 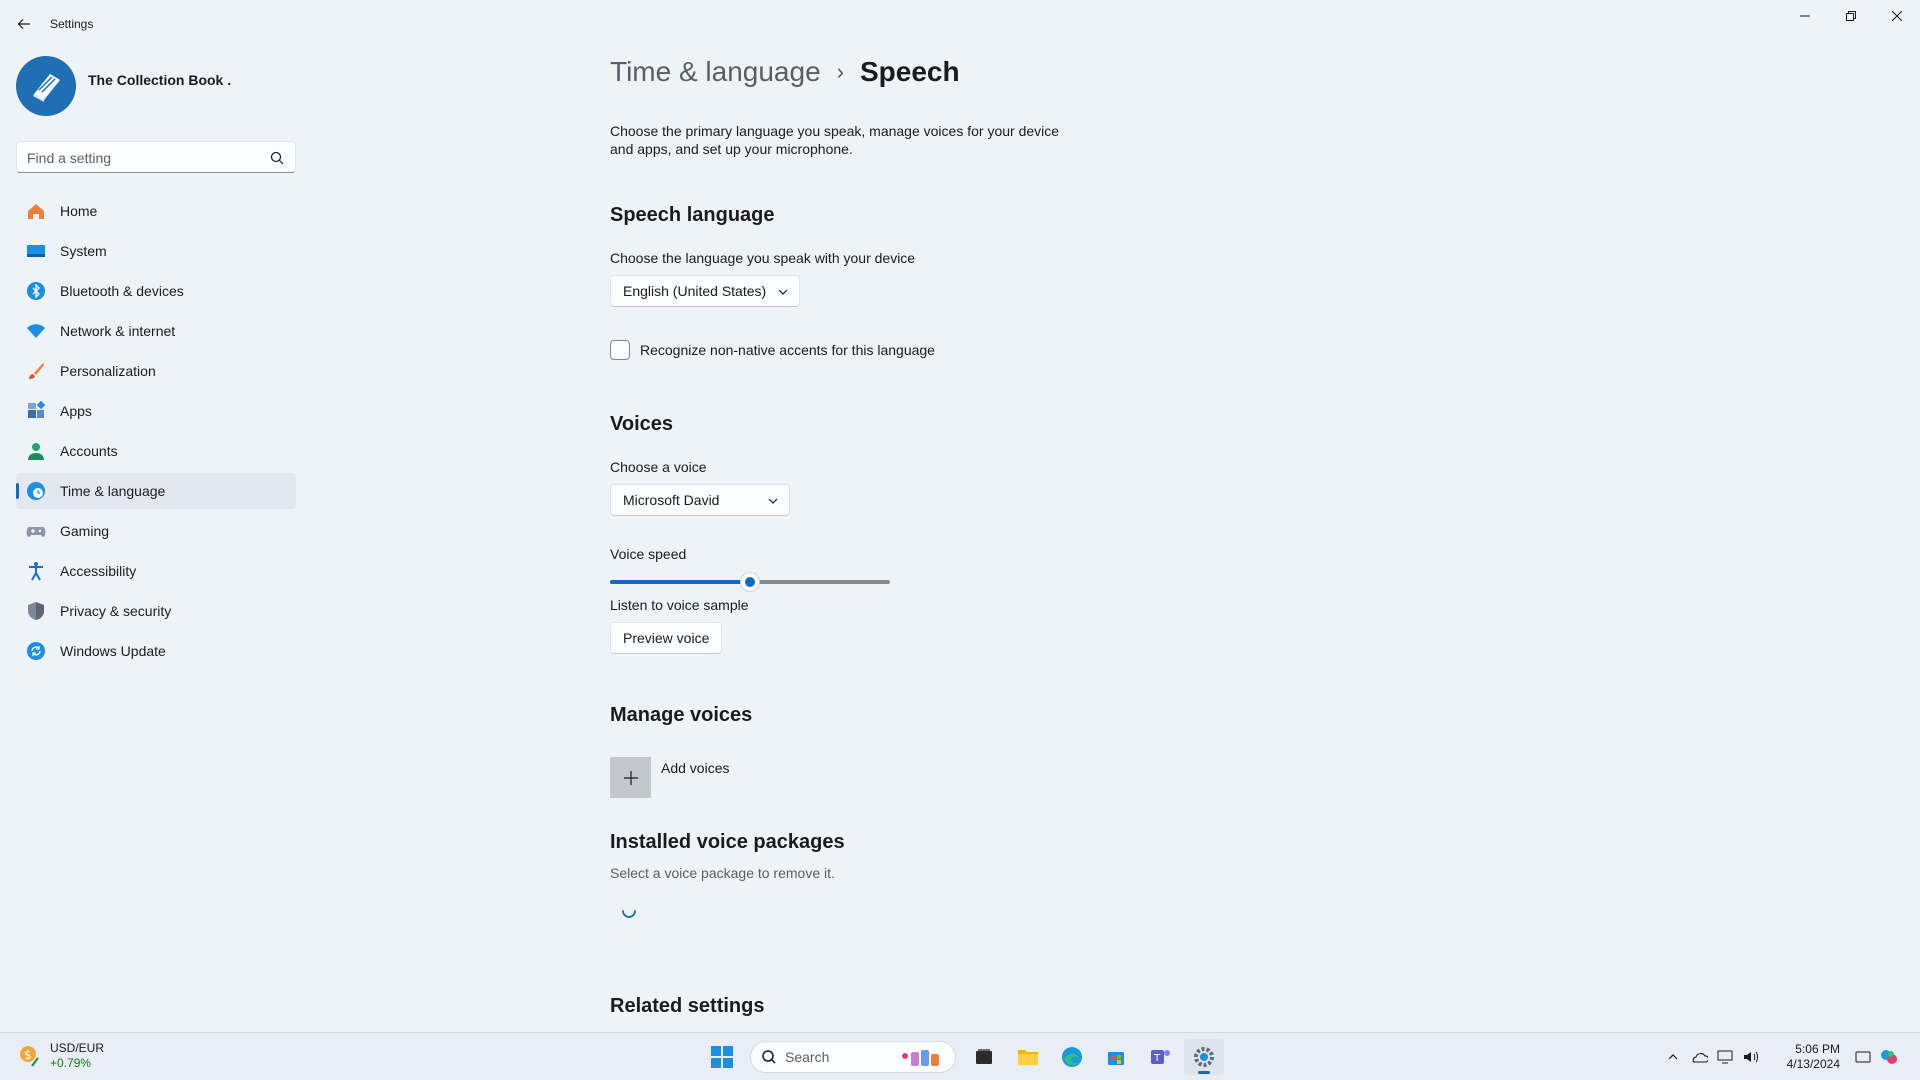 I want to click on sidebar-item-apps: Apps, so click(x=156, y=411).